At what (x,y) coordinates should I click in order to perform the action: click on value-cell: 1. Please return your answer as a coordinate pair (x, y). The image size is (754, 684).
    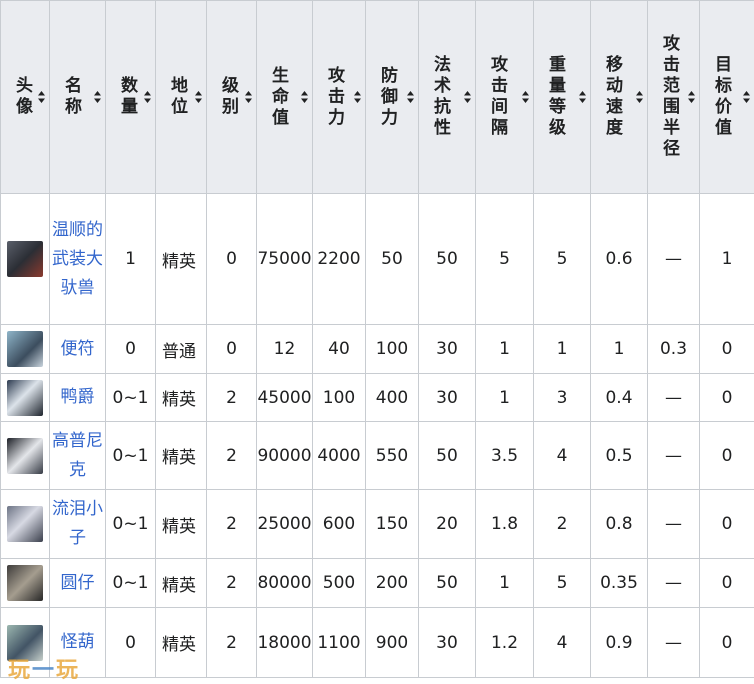
    Looking at the image, I should click on (727, 259).